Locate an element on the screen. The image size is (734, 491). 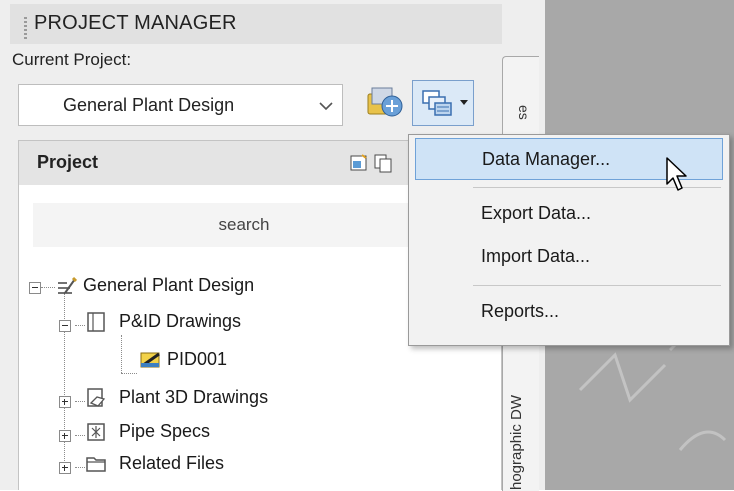
folder-icon is located at coordinates (96, 464).